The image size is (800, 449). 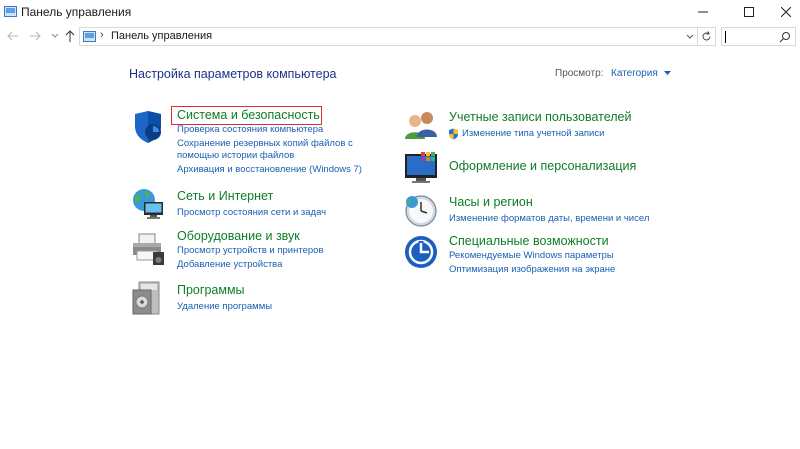 I want to click on search-input, so click(x=758, y=36).